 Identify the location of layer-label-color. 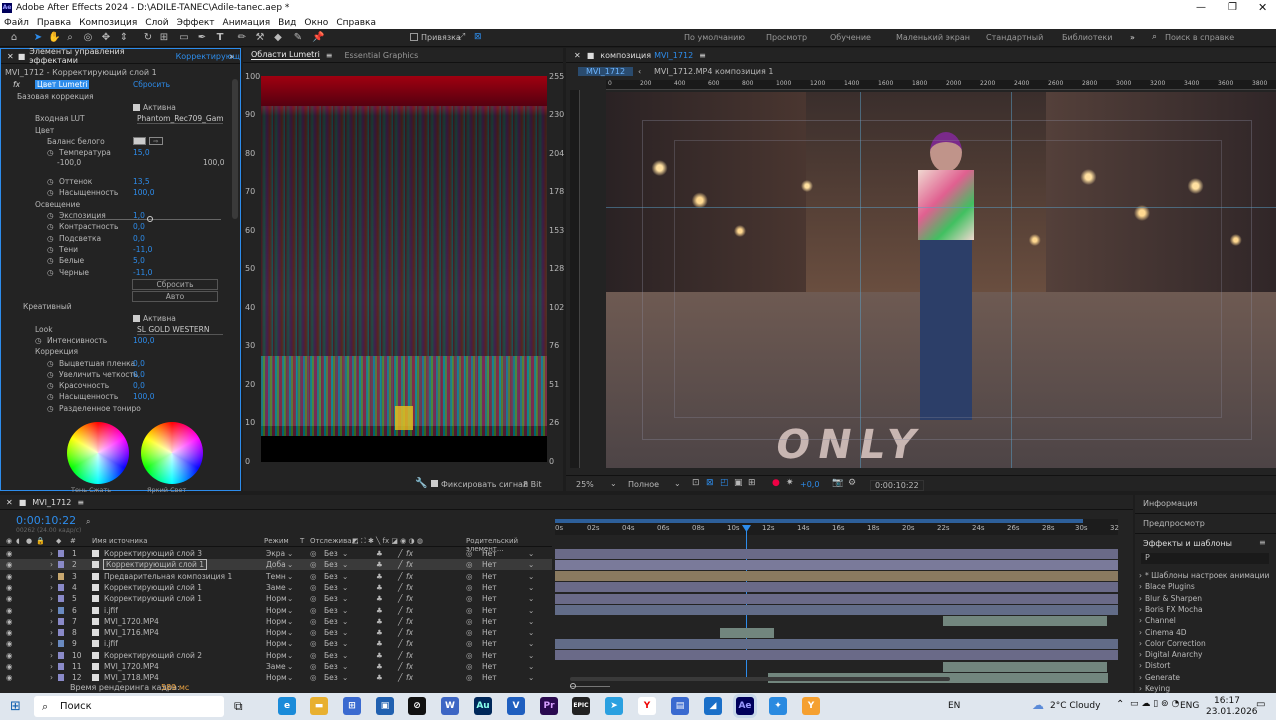
(61, 610).